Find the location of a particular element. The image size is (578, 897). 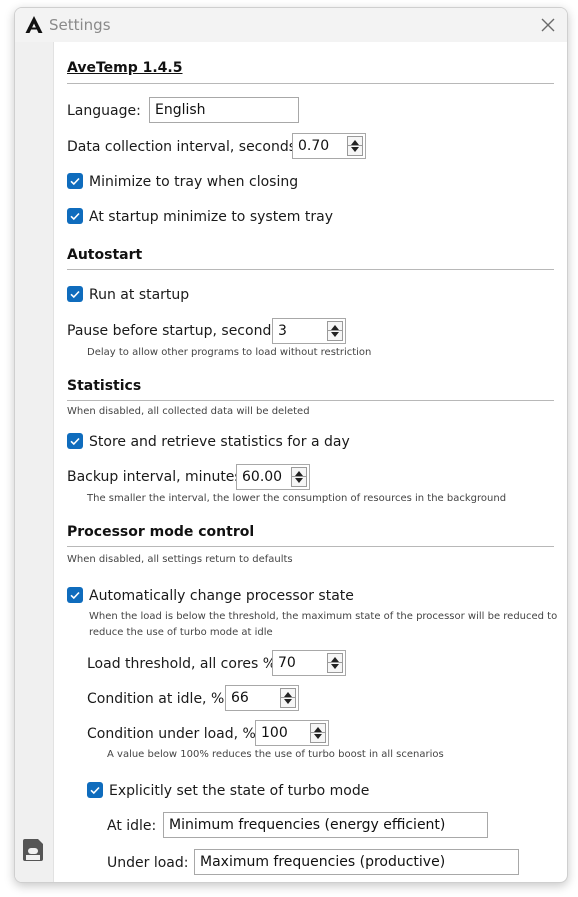

interval-value: 0.70 is located at coordinates (314, 146).